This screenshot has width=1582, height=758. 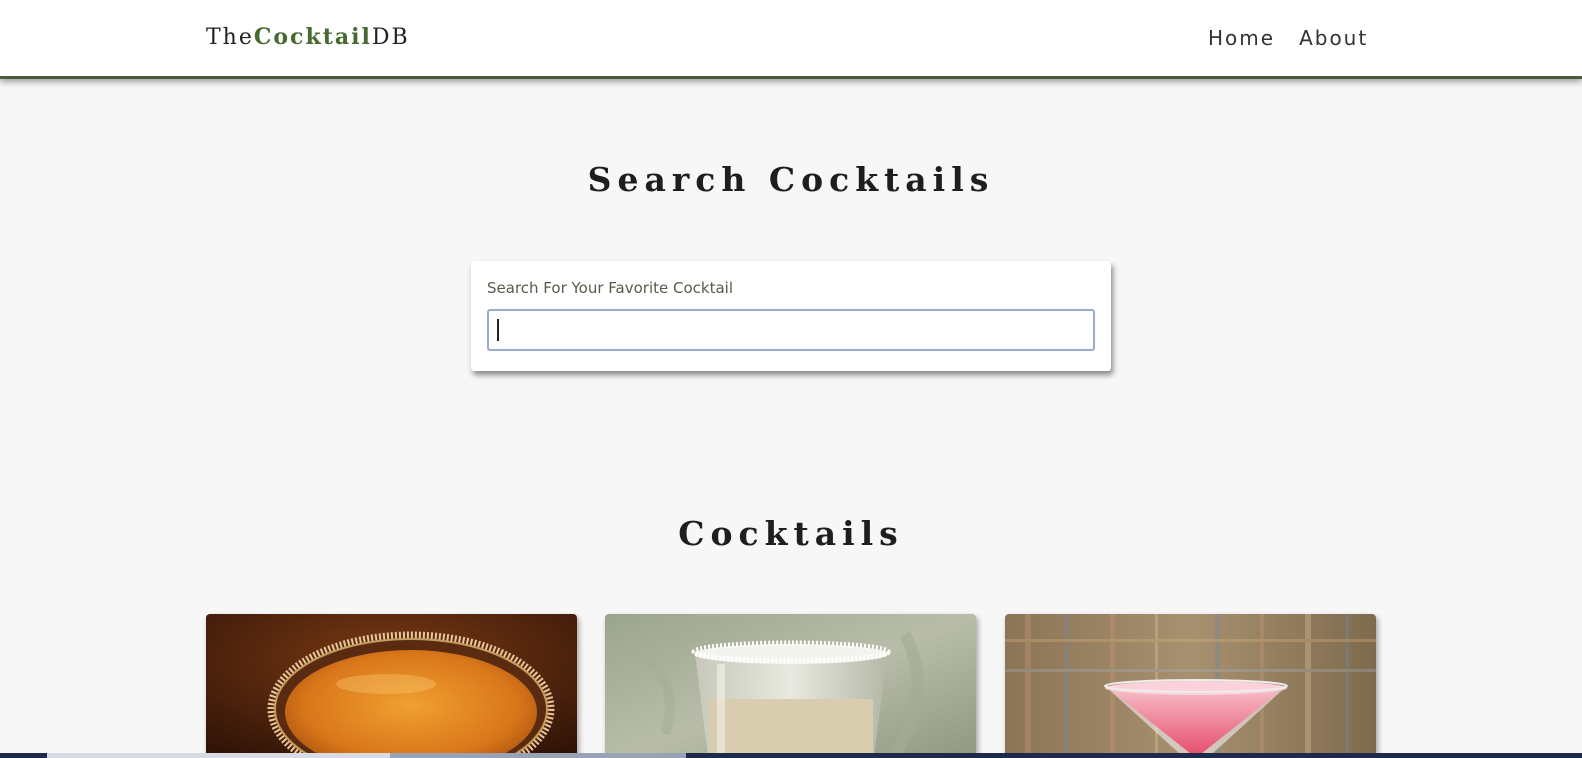 What do you see at coordinates (791, 179) in the screenshot?
I see `search-heading: Search Cocktails` at bounding box center [791, 179].